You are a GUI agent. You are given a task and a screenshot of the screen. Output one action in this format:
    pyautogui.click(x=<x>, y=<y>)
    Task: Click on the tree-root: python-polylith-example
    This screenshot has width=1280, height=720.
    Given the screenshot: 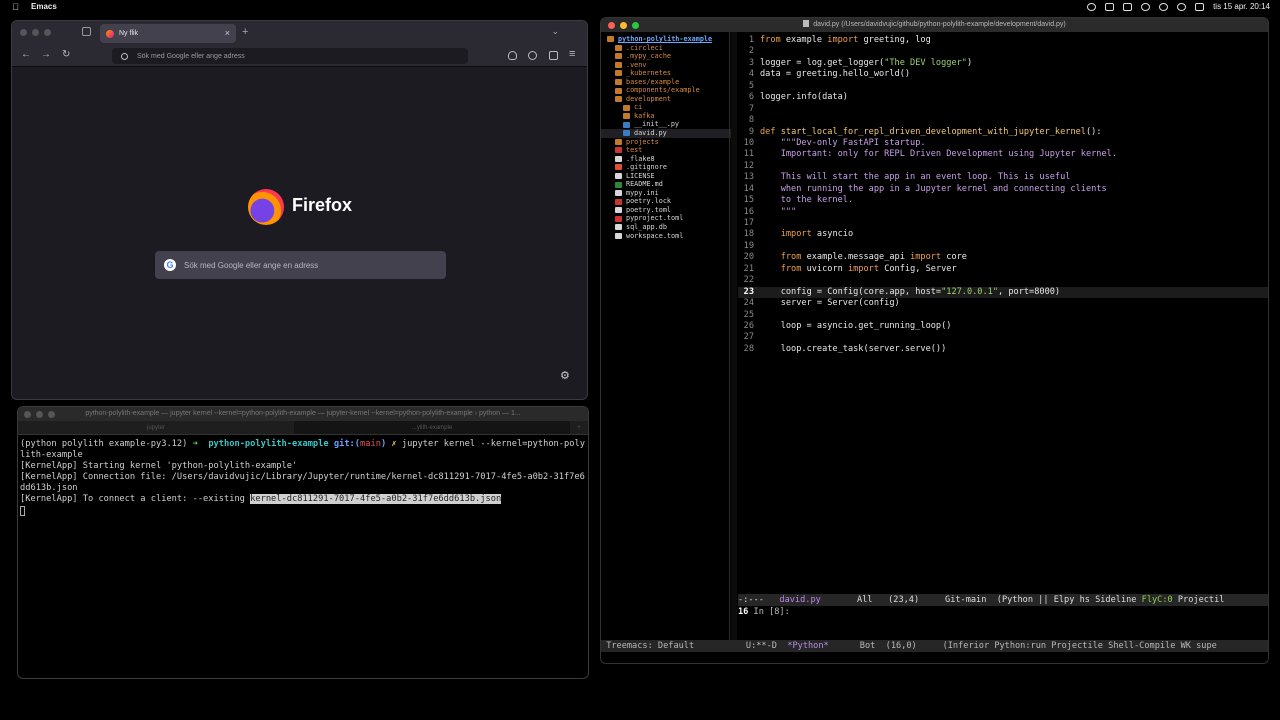 What is the action you would take?
    pyautogui.click(x=666, y=39)
    